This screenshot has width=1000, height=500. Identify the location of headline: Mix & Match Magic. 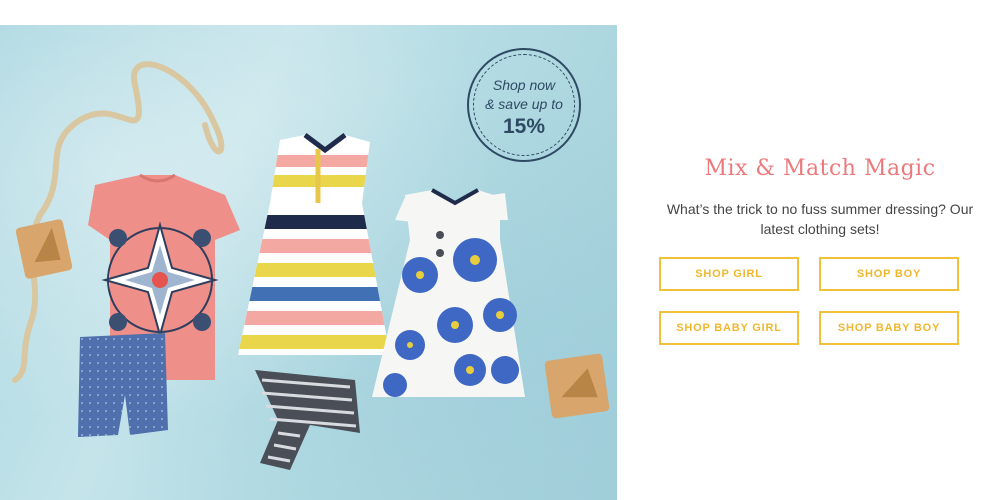
(820, 168).